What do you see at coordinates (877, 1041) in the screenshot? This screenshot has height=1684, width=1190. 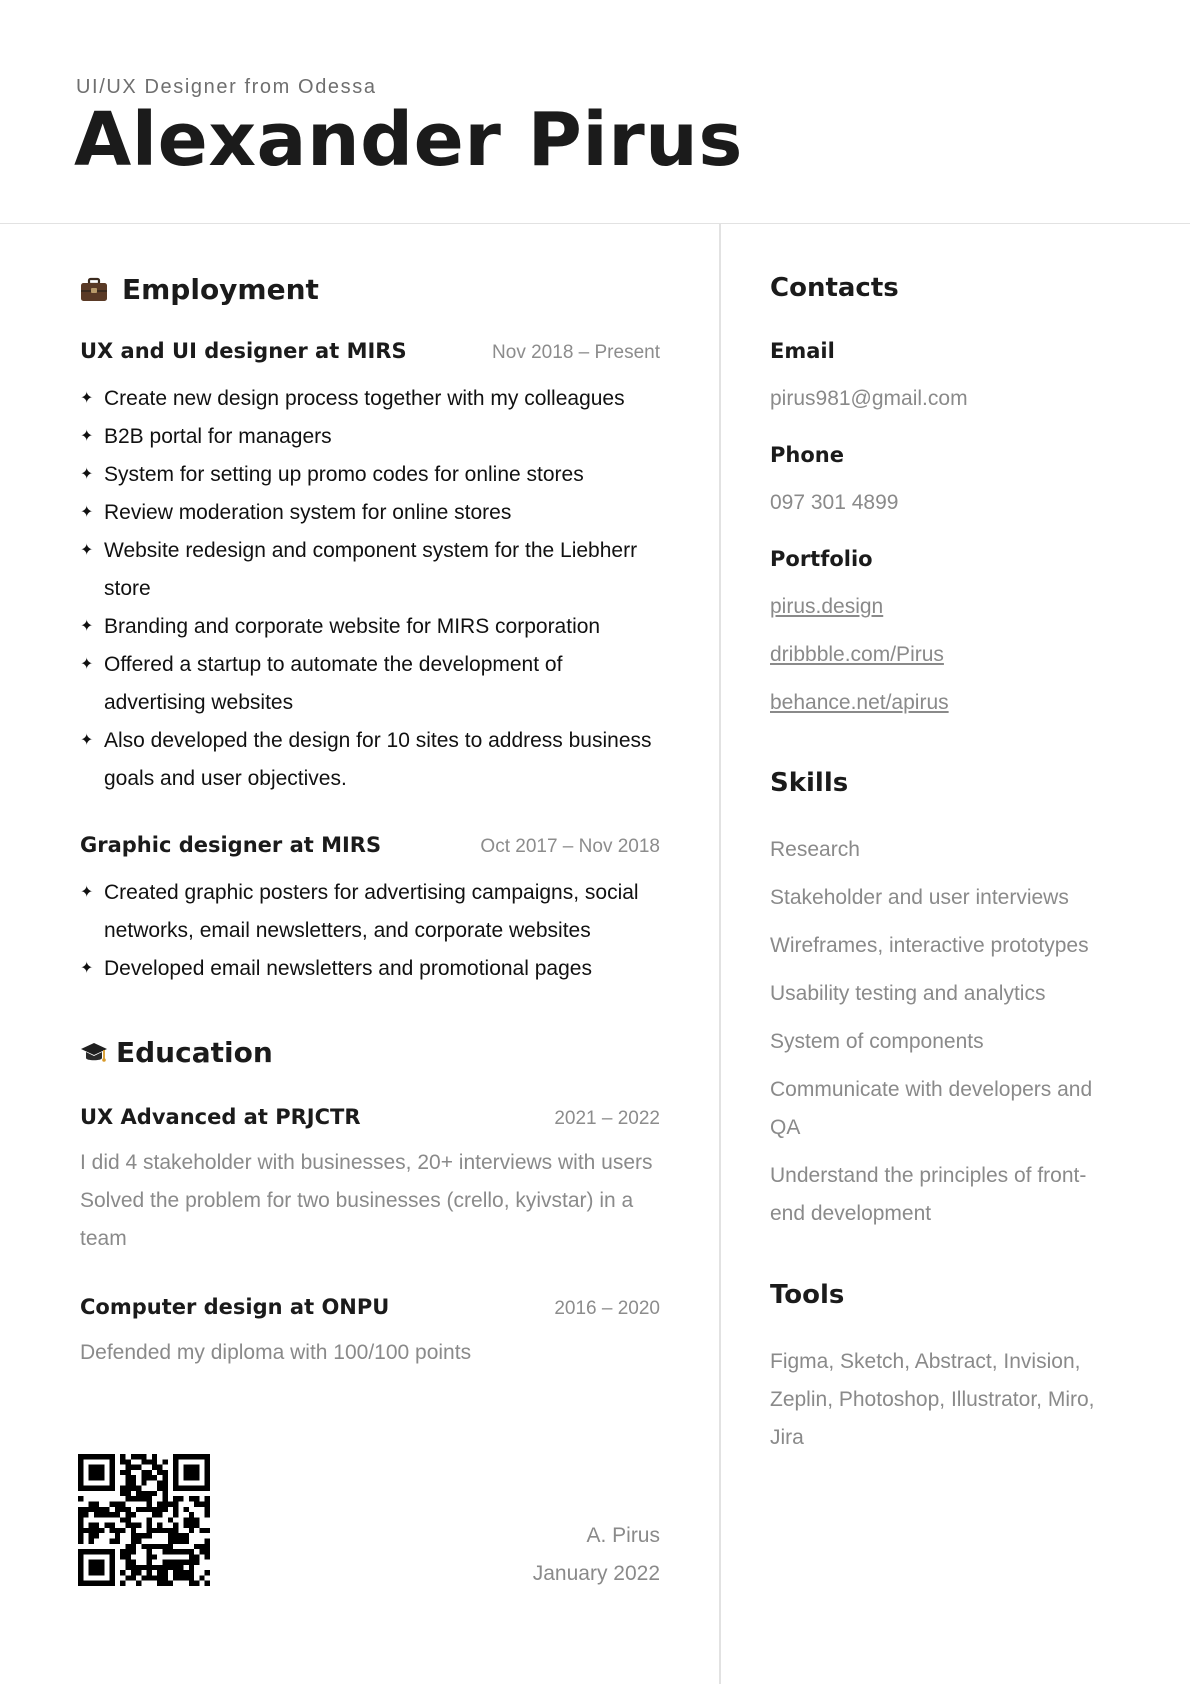 I see `skill-item: System of components` at bounding box center [877, 1041].